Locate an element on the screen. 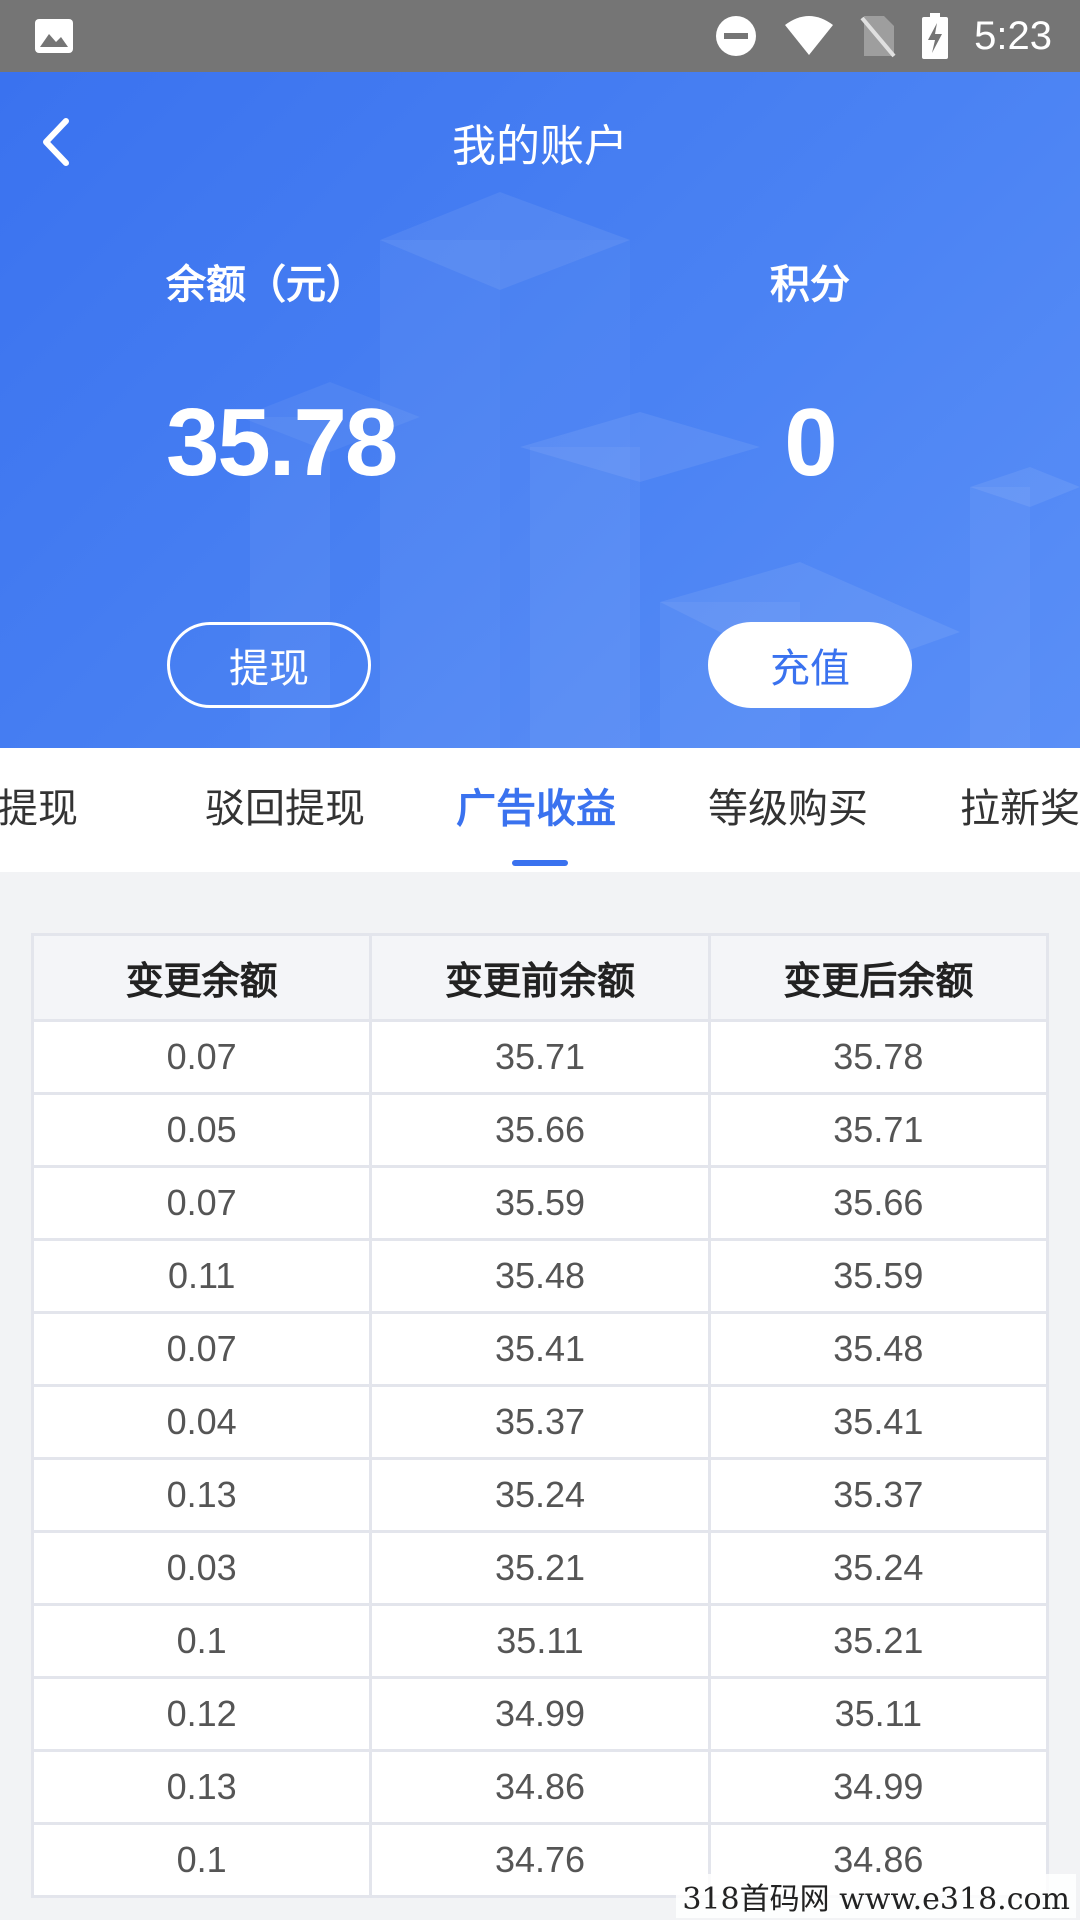  cell-after: 35.71 is located at coordinates (878, 1130).